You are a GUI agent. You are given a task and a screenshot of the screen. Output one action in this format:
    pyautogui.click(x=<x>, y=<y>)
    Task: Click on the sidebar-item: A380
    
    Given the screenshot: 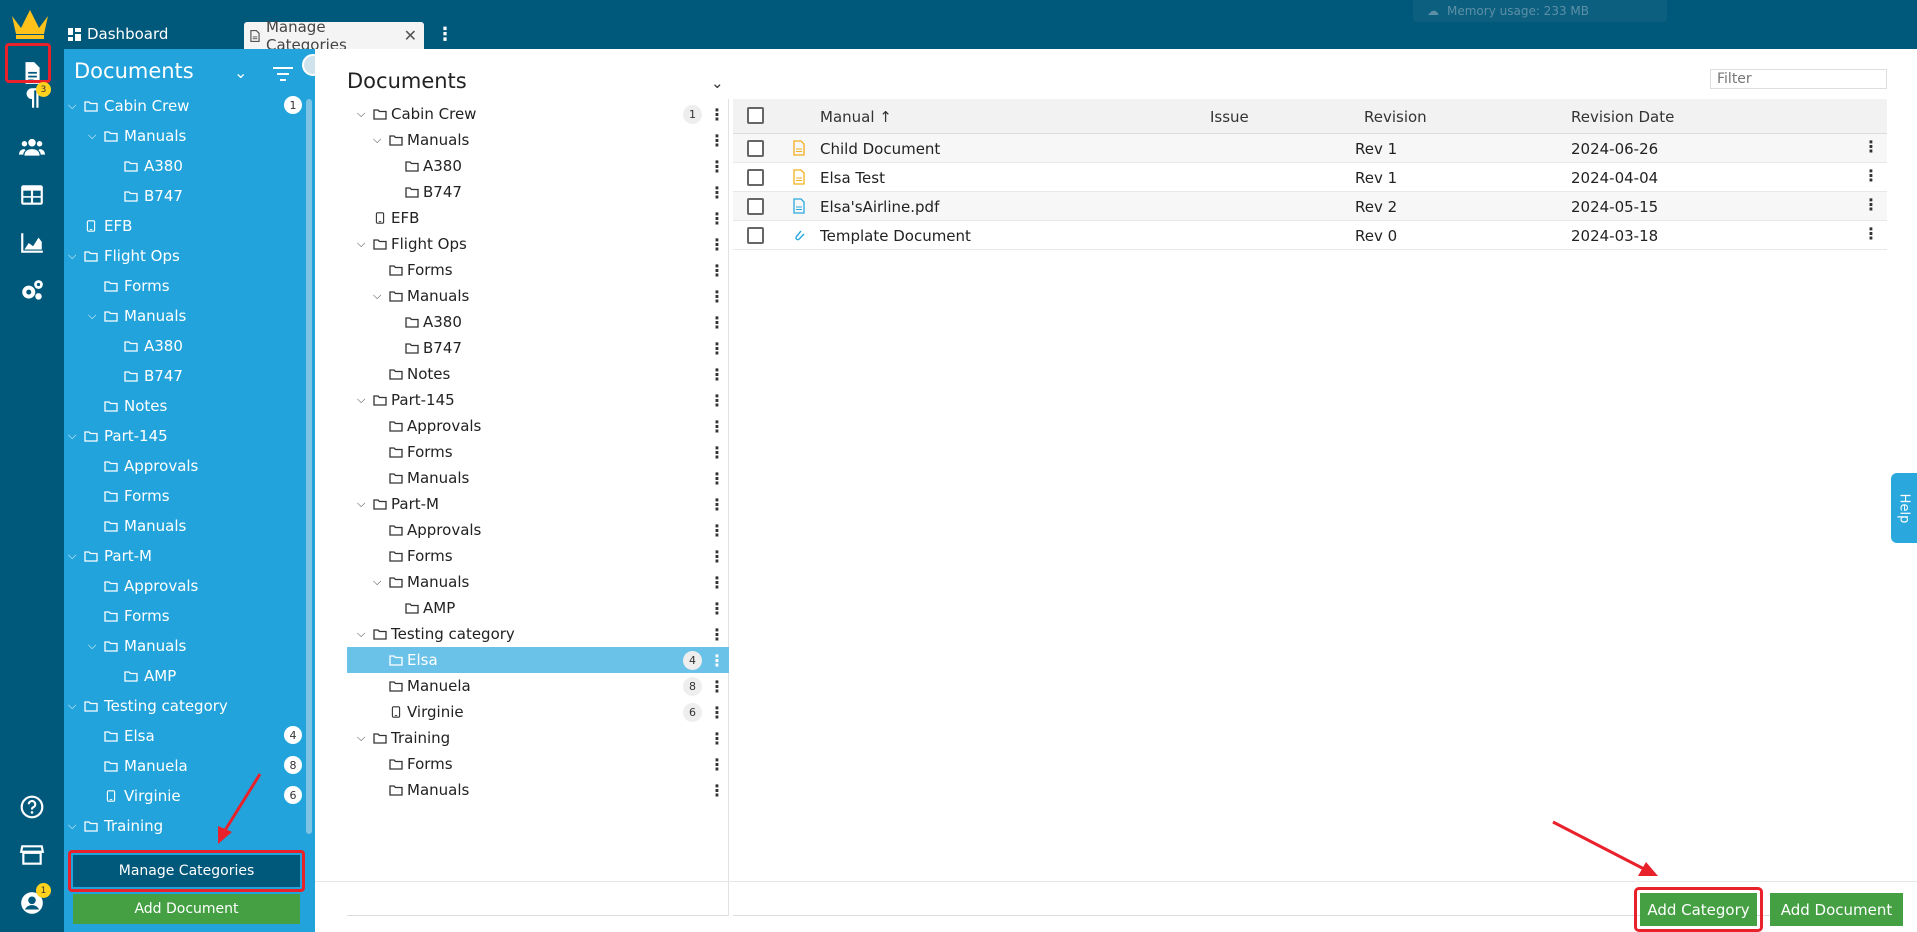 What is the action you would take?
    pyautogui.click(x=123, y=346)
    